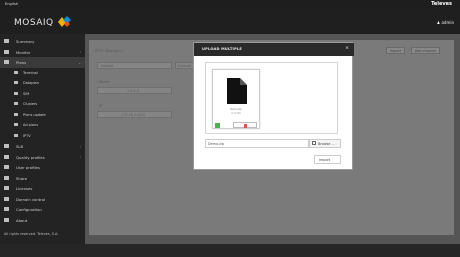 This screenshot has height=257, width=460. I want to click on sidebar-item-label: Licenses, so click(24, 188).